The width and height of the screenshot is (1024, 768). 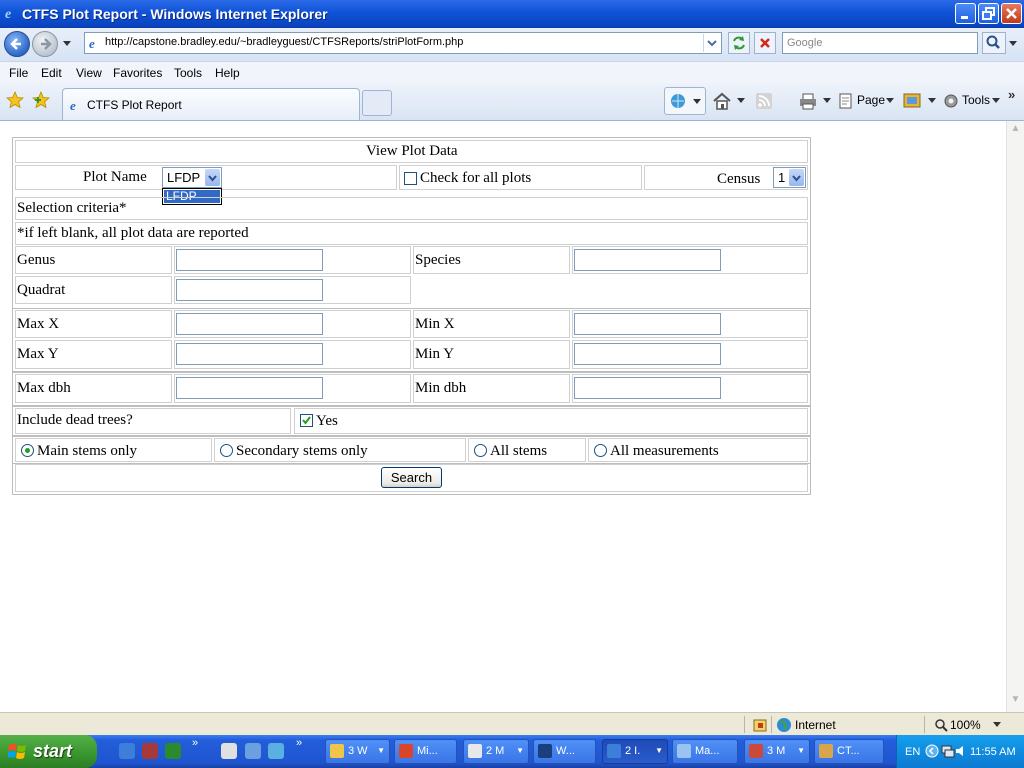 What do you see at coordinates (994, 43) in the screenshot?
I see `search-go-button` at bounding box center [994, 43].